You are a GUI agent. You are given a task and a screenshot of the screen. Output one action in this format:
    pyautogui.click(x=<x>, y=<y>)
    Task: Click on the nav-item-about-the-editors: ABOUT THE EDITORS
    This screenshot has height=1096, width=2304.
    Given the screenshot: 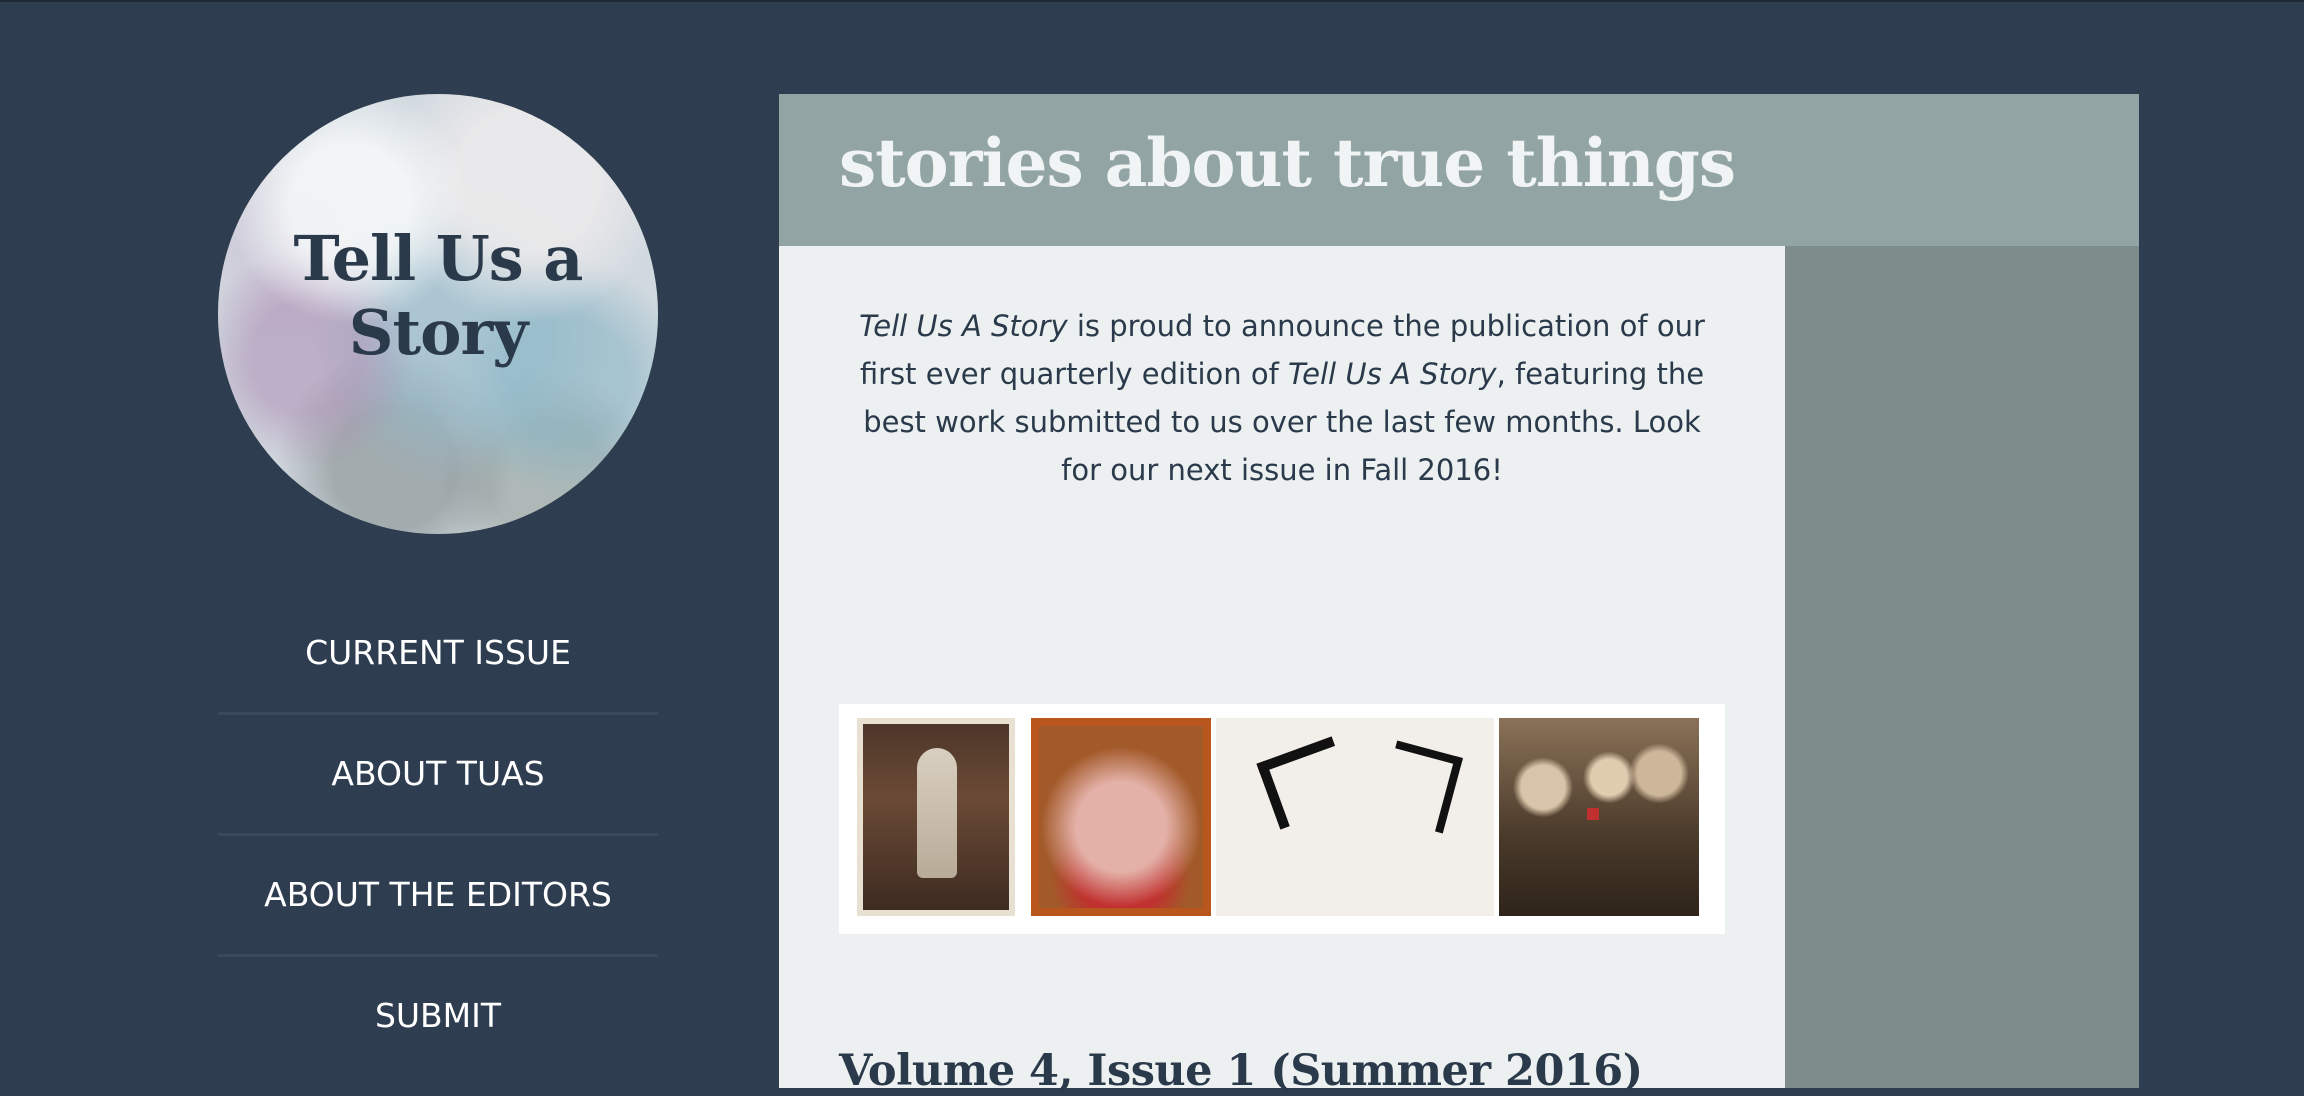 What is the action you would take?
    pyautogui.click(x=438, y=896)
    